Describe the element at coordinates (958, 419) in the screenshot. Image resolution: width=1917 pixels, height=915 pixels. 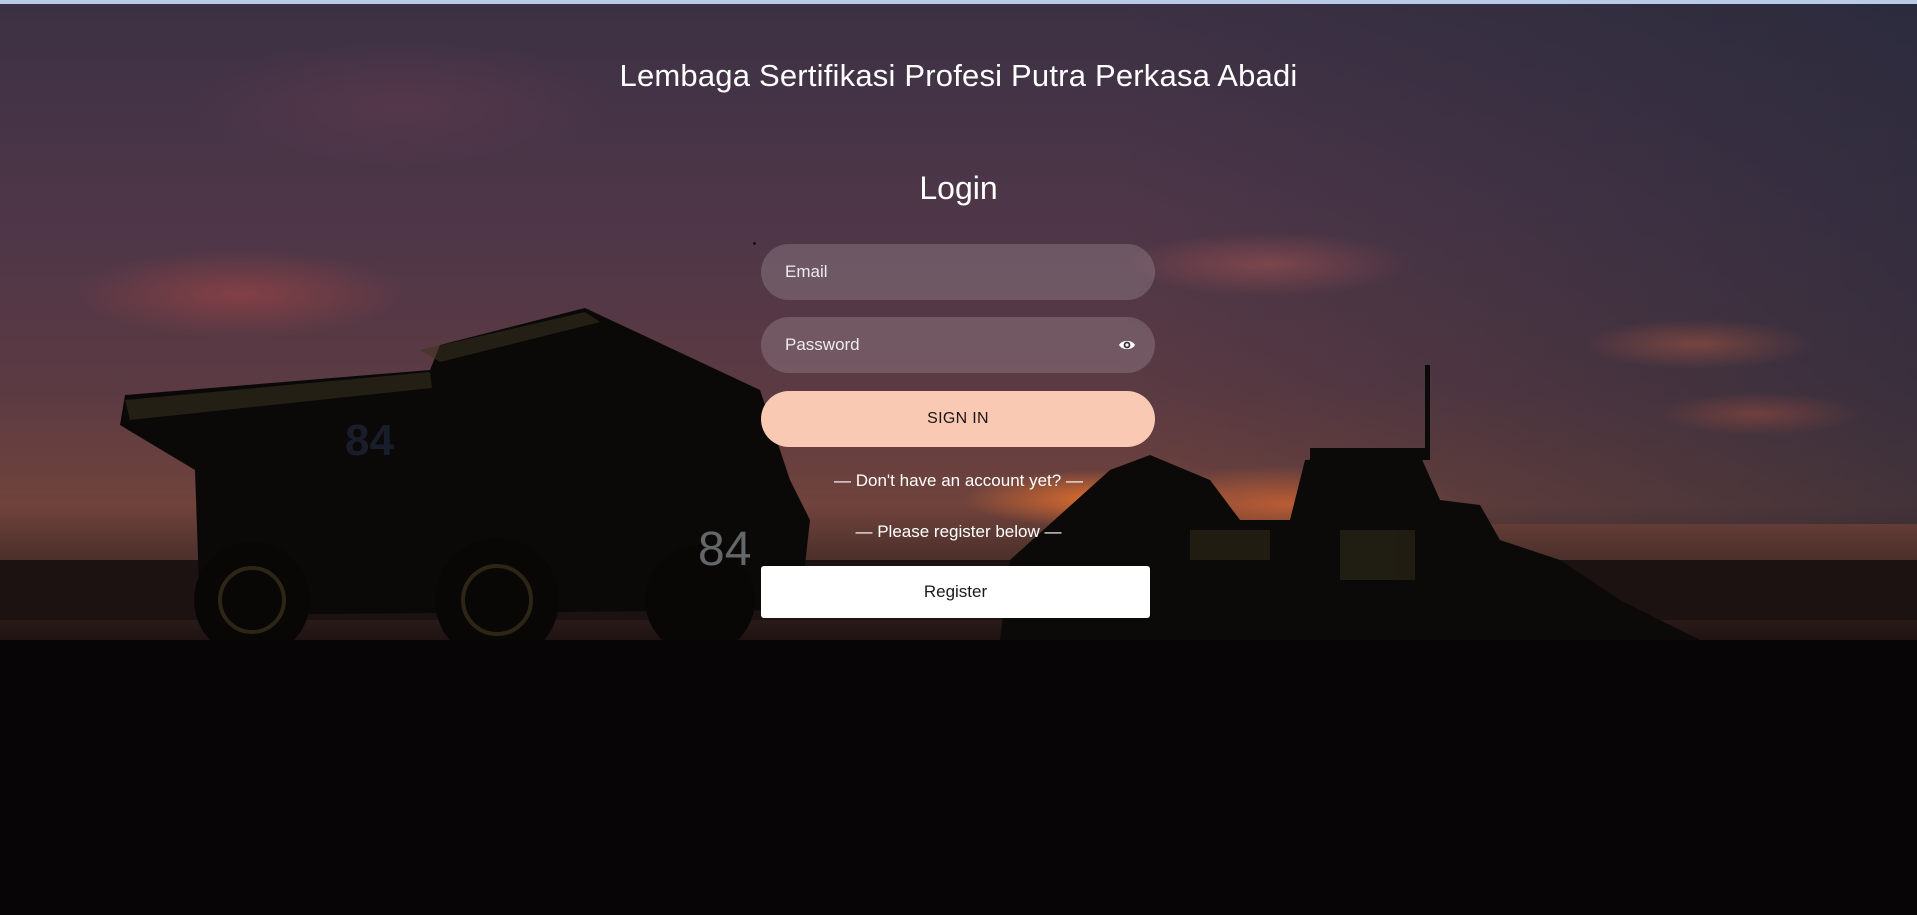
I see `sign-in-button: SIGN IN` at that location.